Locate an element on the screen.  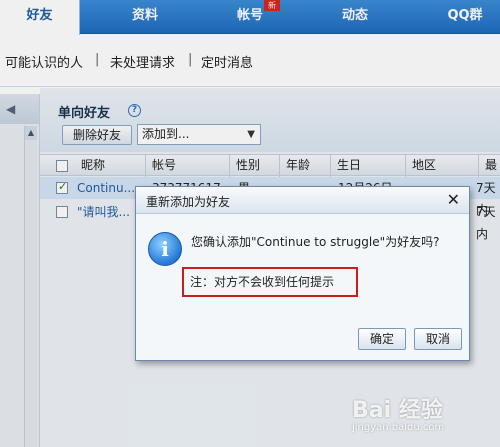
dialog-message: 您确认添加"Continue to struggle"为好友吗? is located at coordinates (315, 242).